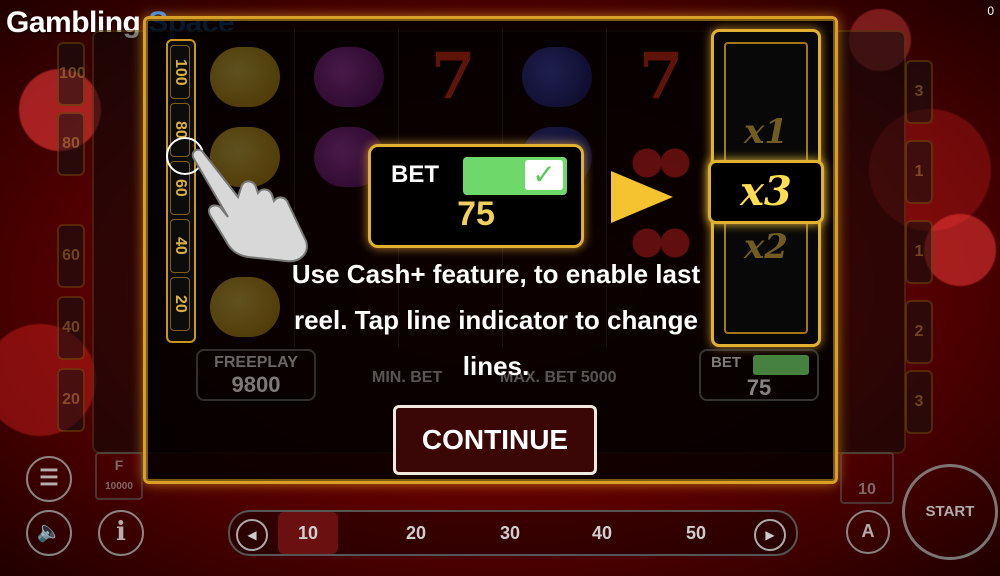 Image resolution: width=1000 pixels, height=576 pixels. What do you see at coordinates (180, 72) in the screenshot?
I see `line-option: 100` at bounding box center [180, 72].